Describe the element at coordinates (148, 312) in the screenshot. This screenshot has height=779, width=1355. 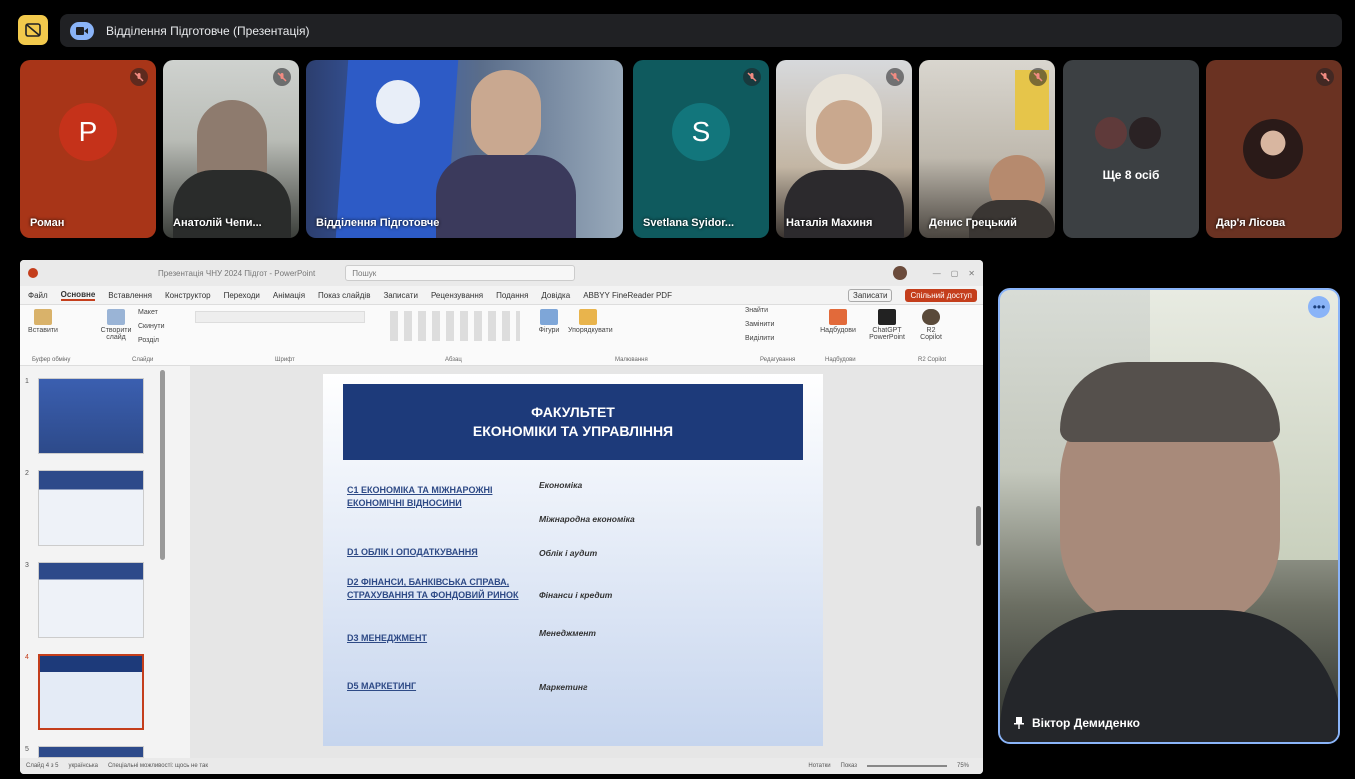
I see `layout-button: Макет` at that location.